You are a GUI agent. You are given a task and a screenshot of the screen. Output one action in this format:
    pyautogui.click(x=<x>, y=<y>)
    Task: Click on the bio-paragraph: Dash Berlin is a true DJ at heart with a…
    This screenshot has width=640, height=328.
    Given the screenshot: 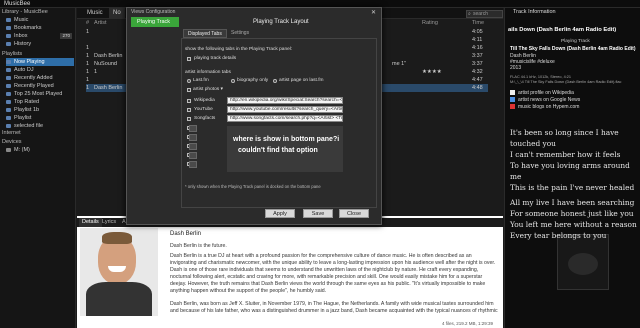 What is the action you would take?
    pyautogui.click(x=333, y=273)
    